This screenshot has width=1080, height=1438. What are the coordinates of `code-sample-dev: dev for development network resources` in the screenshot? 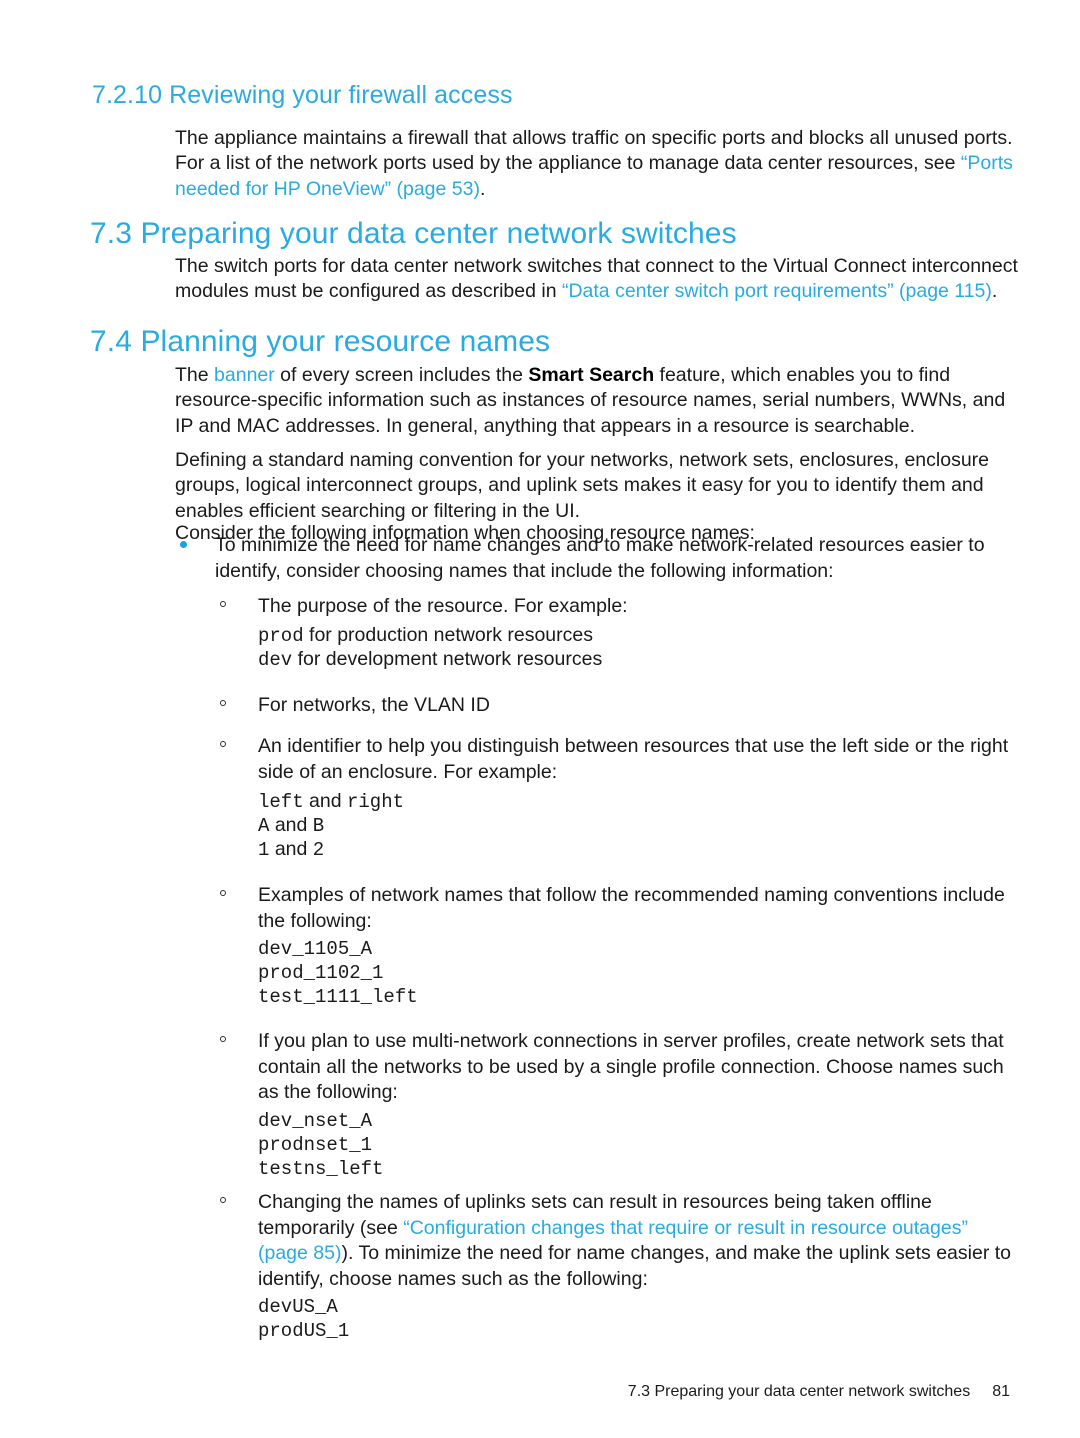 It's located at (430, 659).